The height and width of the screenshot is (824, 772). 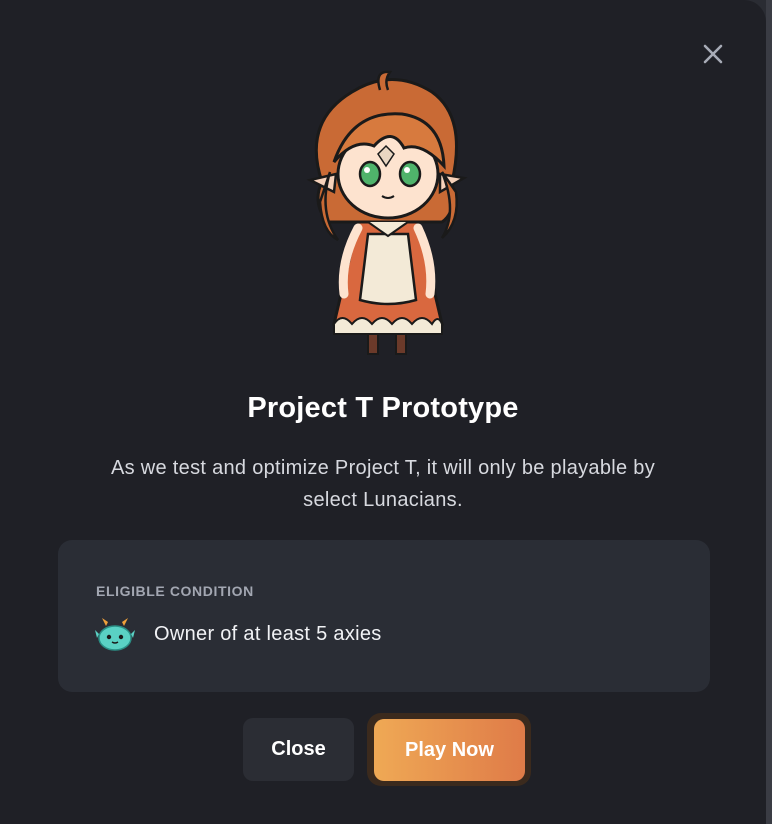 What do you see at coordinates (175, 591) in the screenshot?
I see `eligible-condition-heading: ELIGIBLE CONDITION` at bounding box center [175, 591].